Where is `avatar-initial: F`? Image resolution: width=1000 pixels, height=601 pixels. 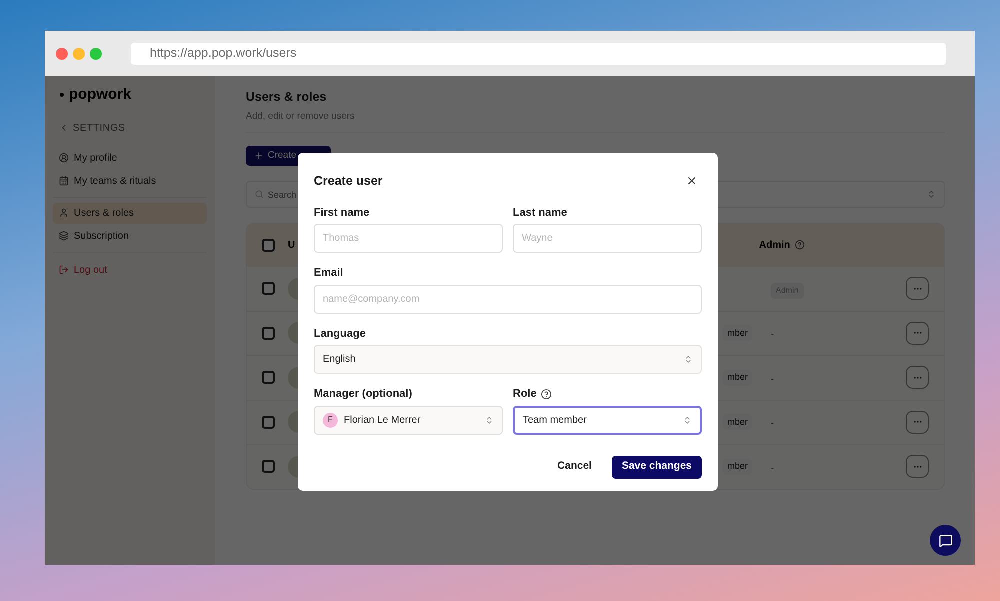 avatar-initial: F is located at coordinates (330, 420).